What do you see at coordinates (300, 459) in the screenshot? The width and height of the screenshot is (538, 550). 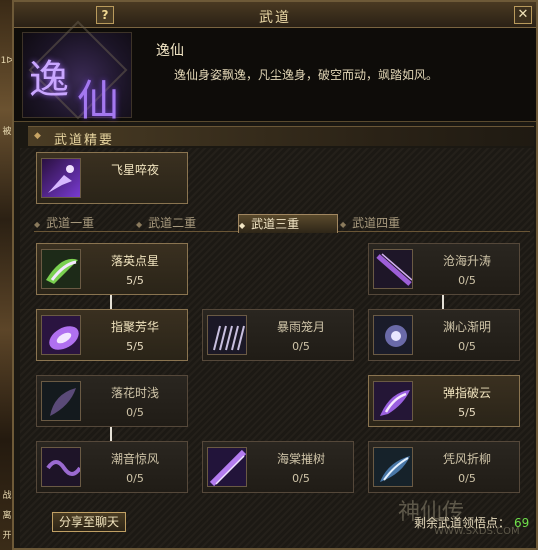 I see `skill-name: 海棠摧树` at bounding box center [300, 459].